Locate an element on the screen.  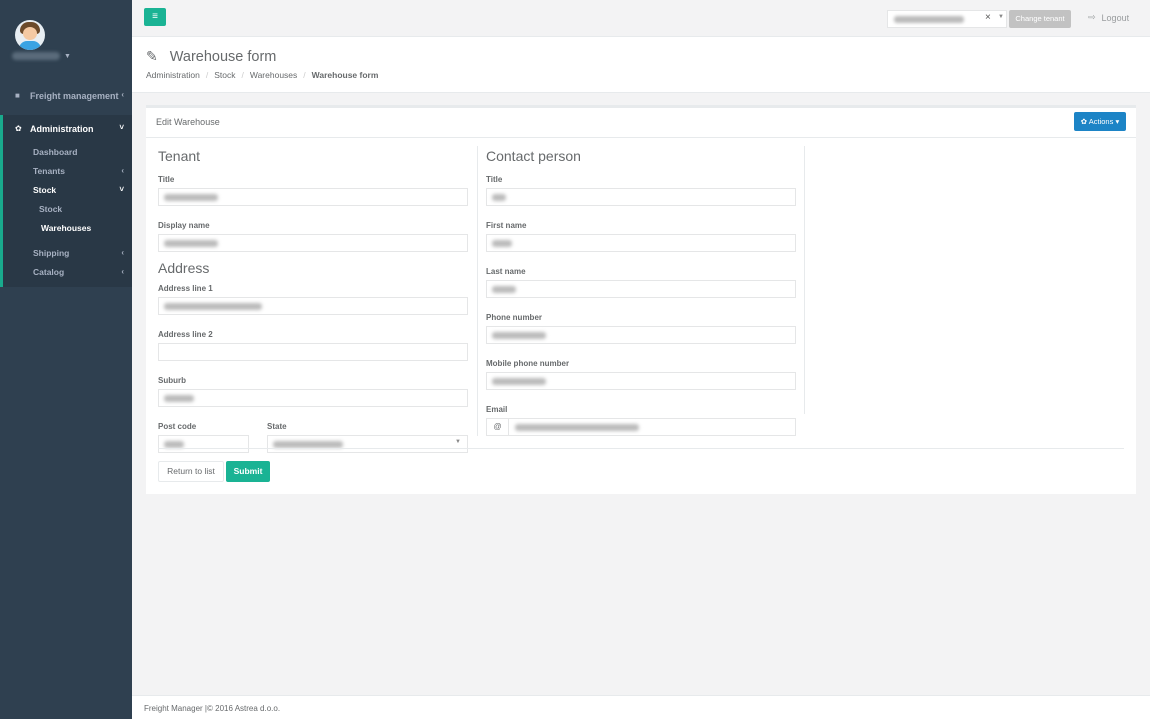
sidebar-item-label: Tenants is located at coordinates (49, 170).